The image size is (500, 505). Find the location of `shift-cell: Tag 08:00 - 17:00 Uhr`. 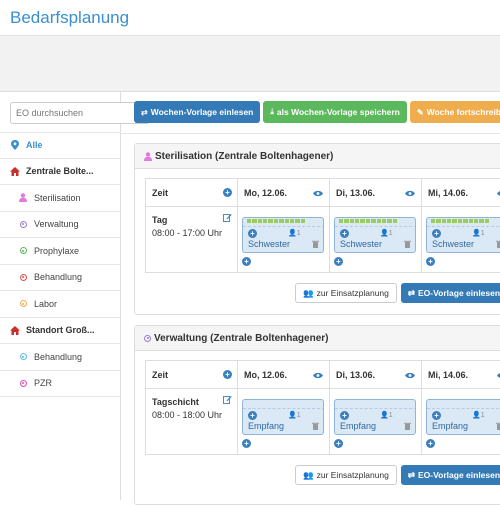

shift-cell: Tag 08:00 - 17:00 Uhr is located at coordinates (192, 239).